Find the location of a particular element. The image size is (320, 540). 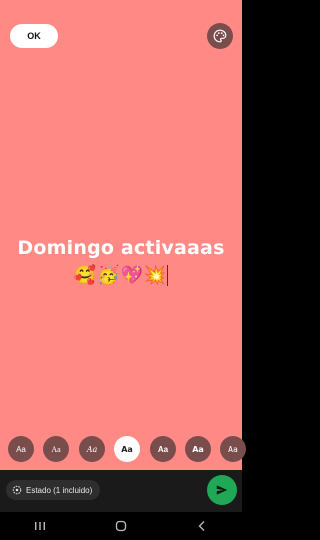

caption-editor: Domingo activaaas 🥰 🥳 💖 💥 is located at coordinates (121, 261).